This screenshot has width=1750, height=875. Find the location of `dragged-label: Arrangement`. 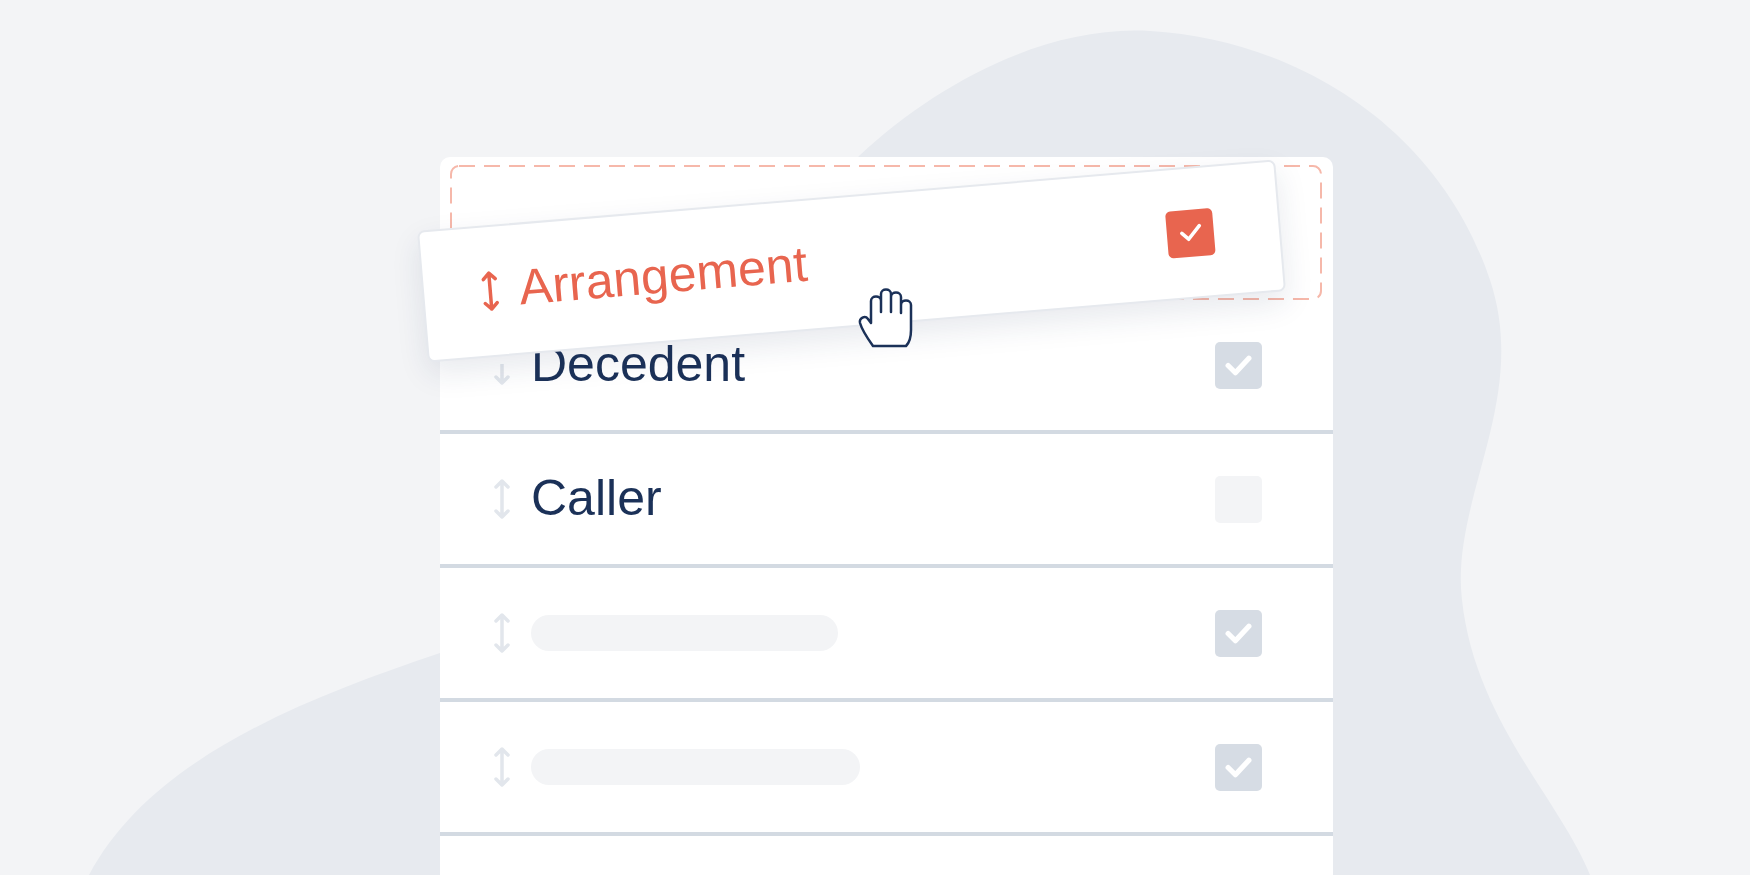

dragged-label: Arrangement is located at coordinates (663, 277).